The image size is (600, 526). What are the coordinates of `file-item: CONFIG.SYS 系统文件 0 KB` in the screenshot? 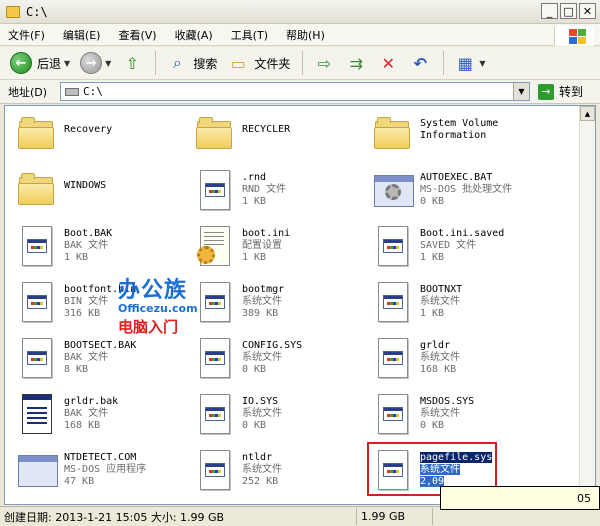 It's located at (282, 364).